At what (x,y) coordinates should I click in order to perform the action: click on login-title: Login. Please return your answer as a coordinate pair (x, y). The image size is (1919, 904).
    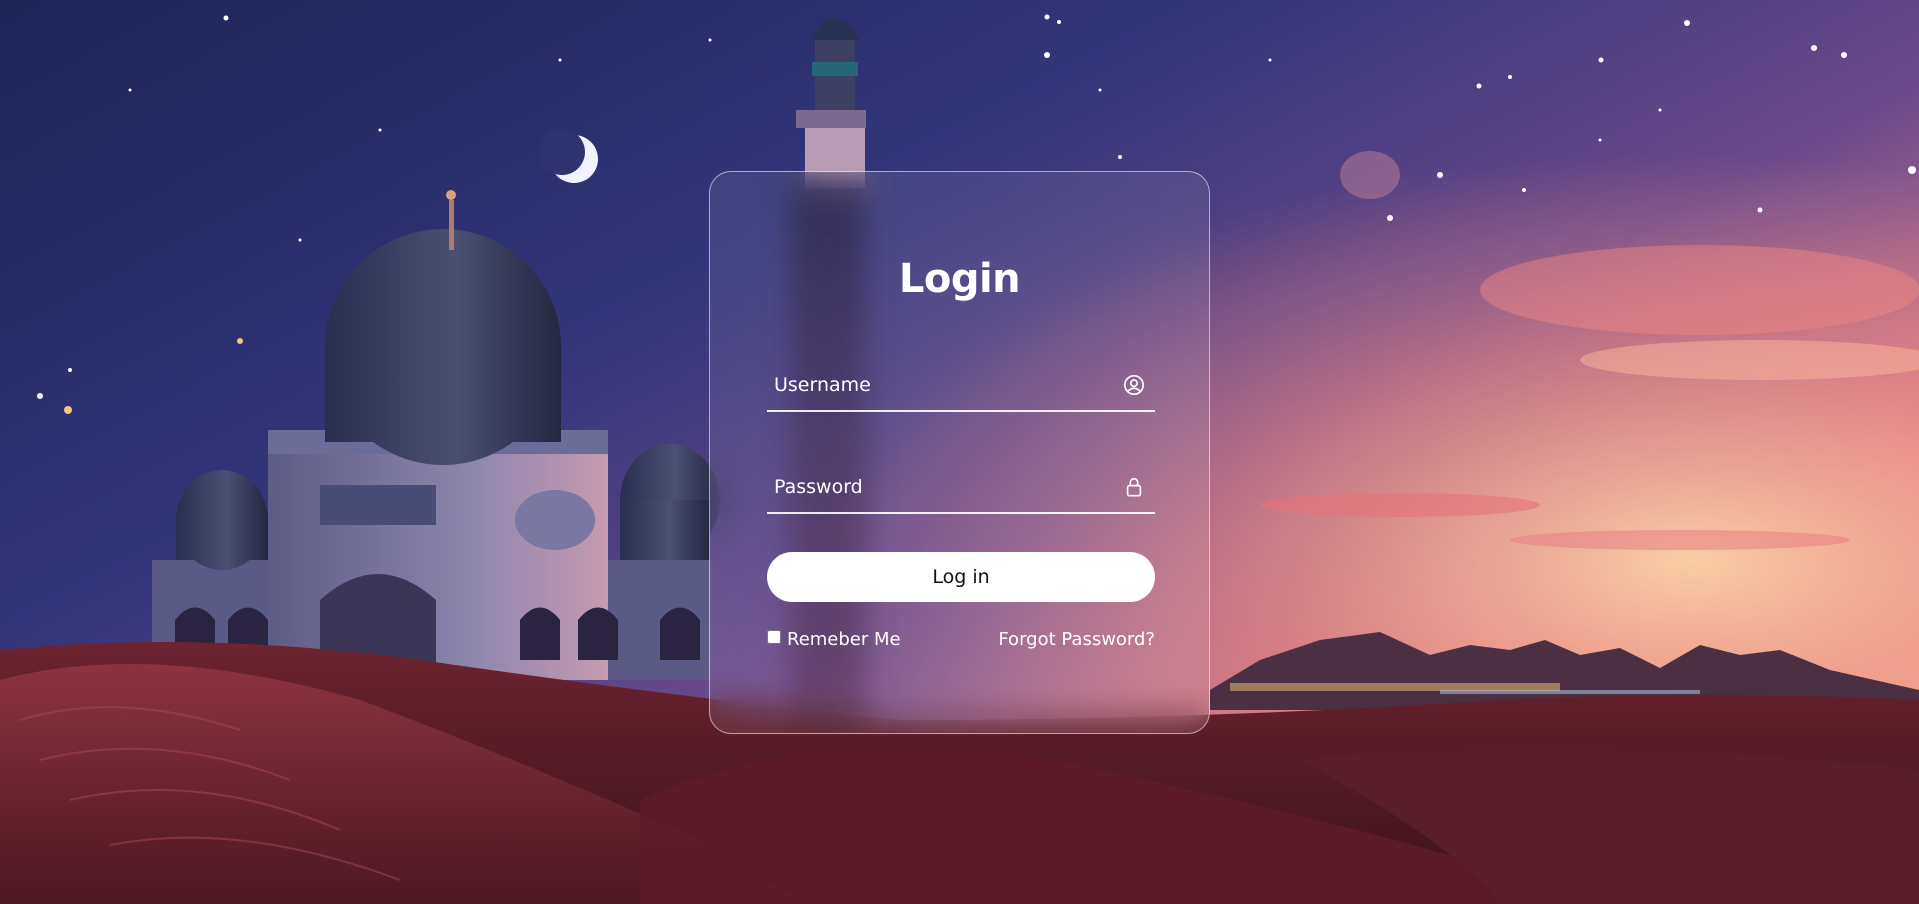
    Looking at the image, I should click on (959, 279).